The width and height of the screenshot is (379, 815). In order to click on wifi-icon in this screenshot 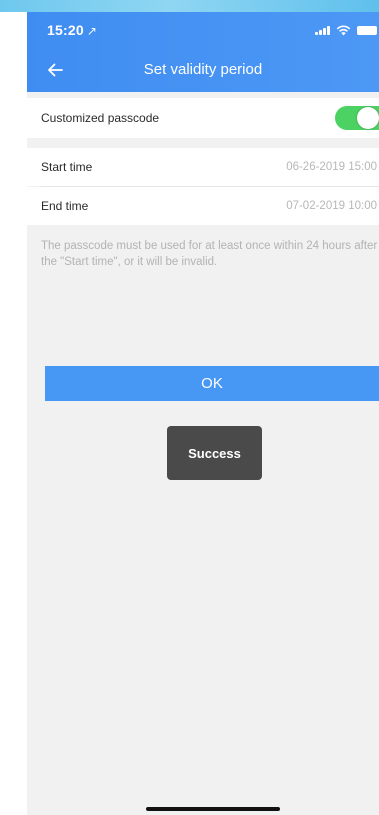, I will do `click(343, 30)`.